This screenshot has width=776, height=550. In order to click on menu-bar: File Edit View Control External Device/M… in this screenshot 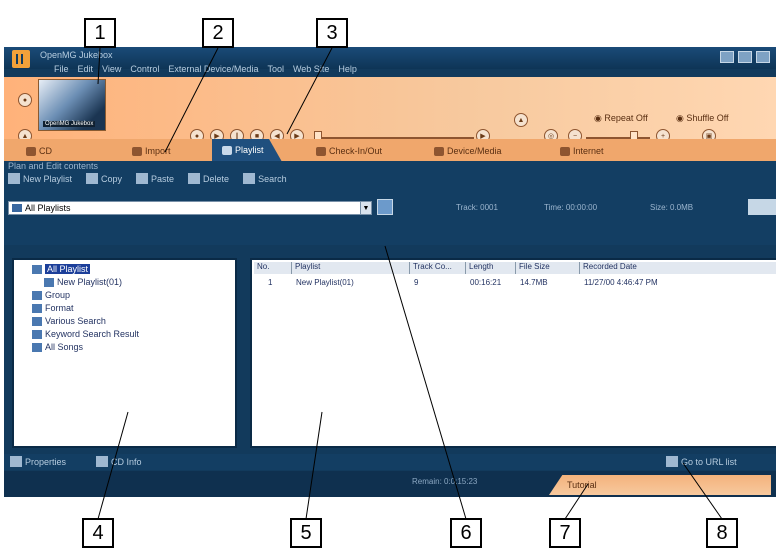, I will do `click(205, 69)`.